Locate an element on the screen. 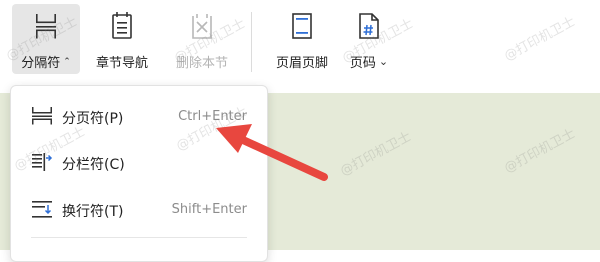  menu-item-shortcut: Ctrl+Enter is located at coordinates (212, 116).